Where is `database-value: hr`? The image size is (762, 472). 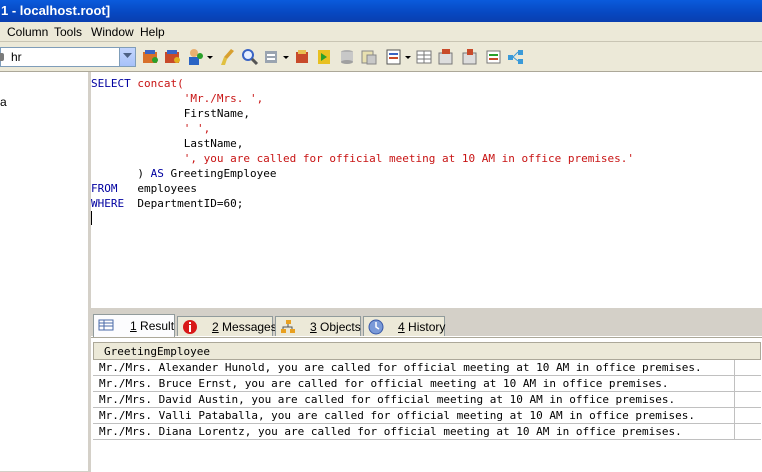
database-value: hr is located at coordinates (16, 57).